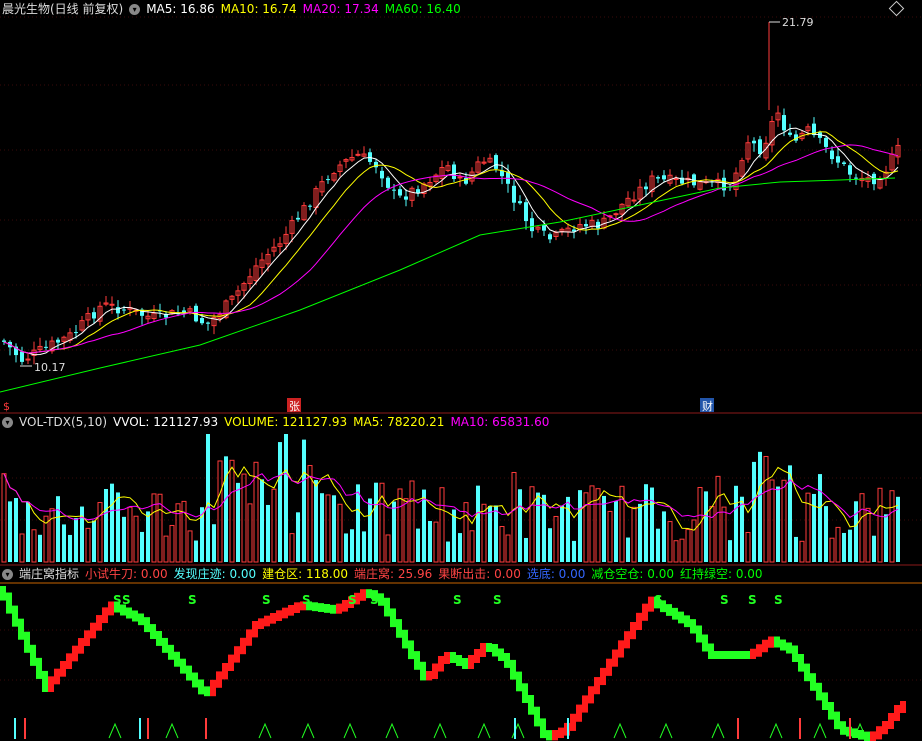  What do you see at coordinates (721, 574) in the screenshot?
I see `indicator-value-8: 红持绿空: 0.00` at bounding box center [721, 574].